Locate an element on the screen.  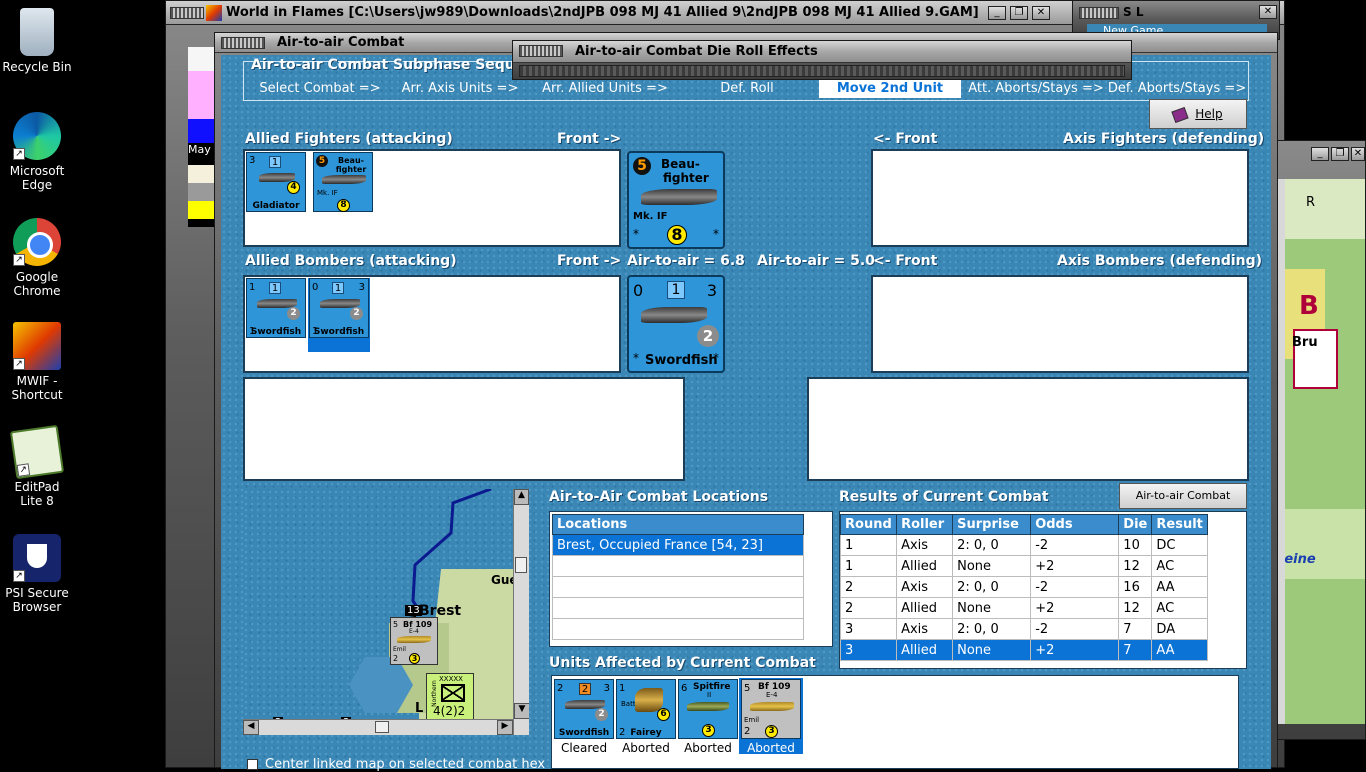
affected-unit-fairey: 1 Battle 6 2 Fairey is located at coordinates (646, 709).